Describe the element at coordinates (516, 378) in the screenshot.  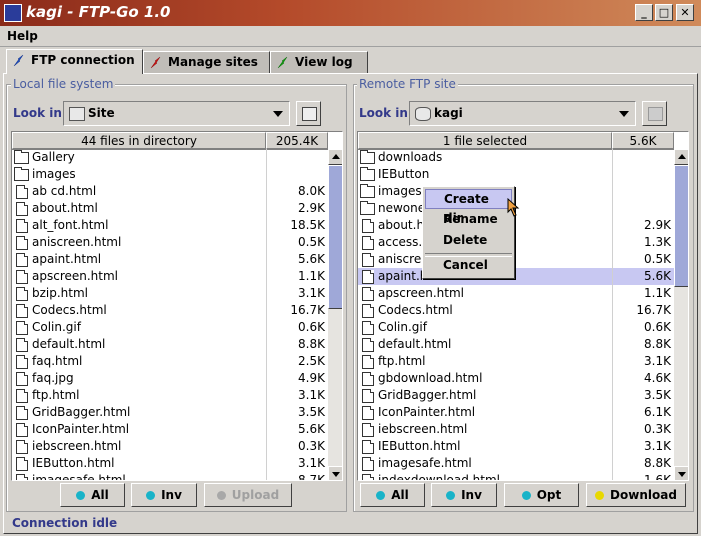
I see `table-row: gbdownload.html 4.6K` at that location.